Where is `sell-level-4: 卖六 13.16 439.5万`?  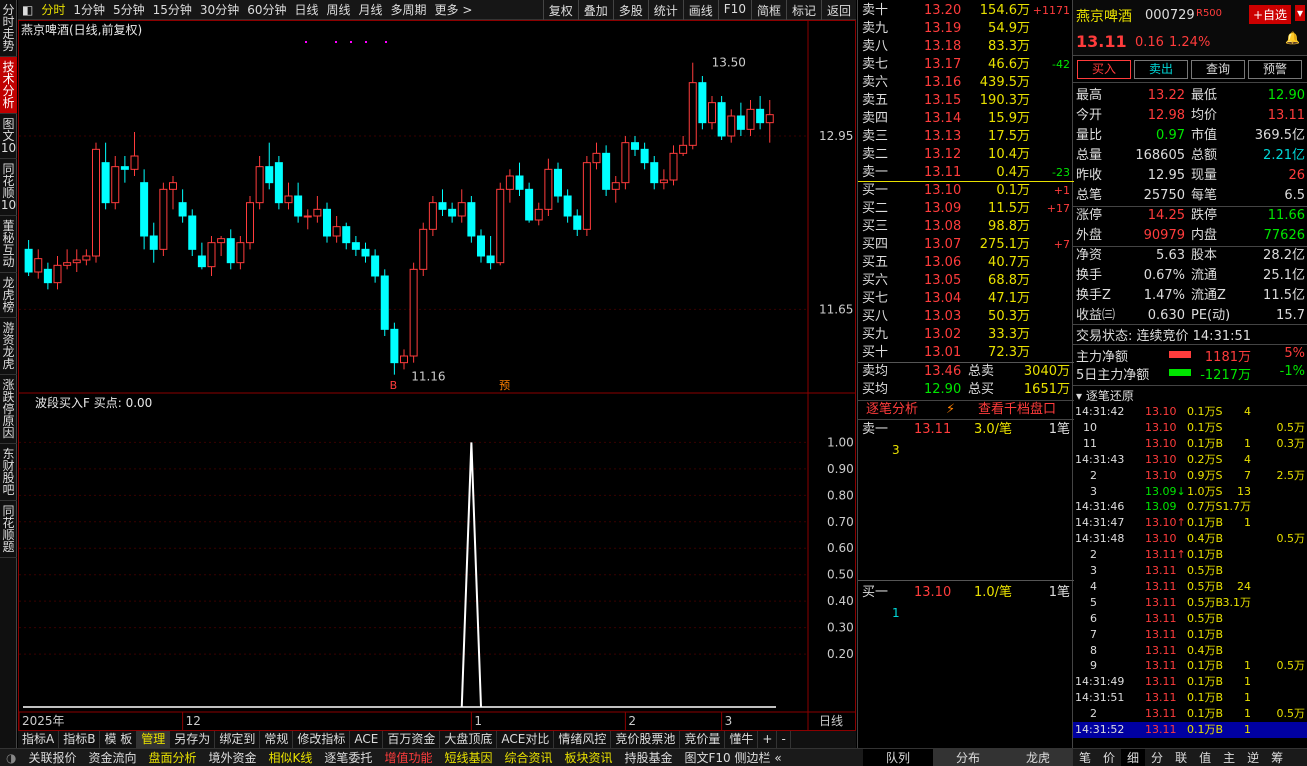 sell-level-4: 卖六 13.16 439.5万 is located at coordinates (966, 83).